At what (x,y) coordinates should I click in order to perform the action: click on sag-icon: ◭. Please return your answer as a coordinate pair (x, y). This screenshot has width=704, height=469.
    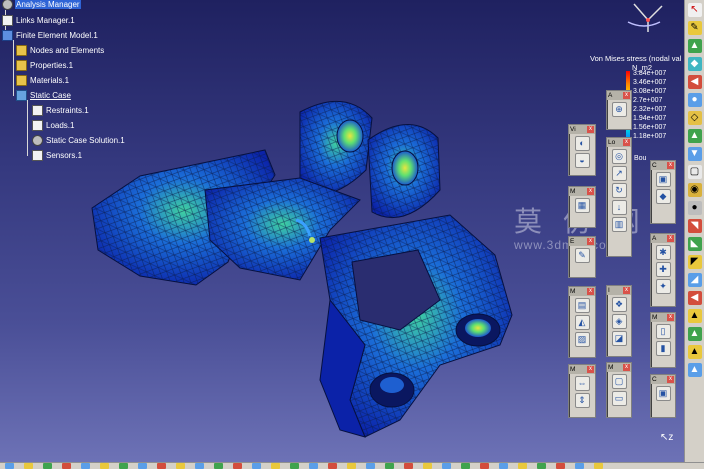
    Looking at the image, I should click on (582, 322).